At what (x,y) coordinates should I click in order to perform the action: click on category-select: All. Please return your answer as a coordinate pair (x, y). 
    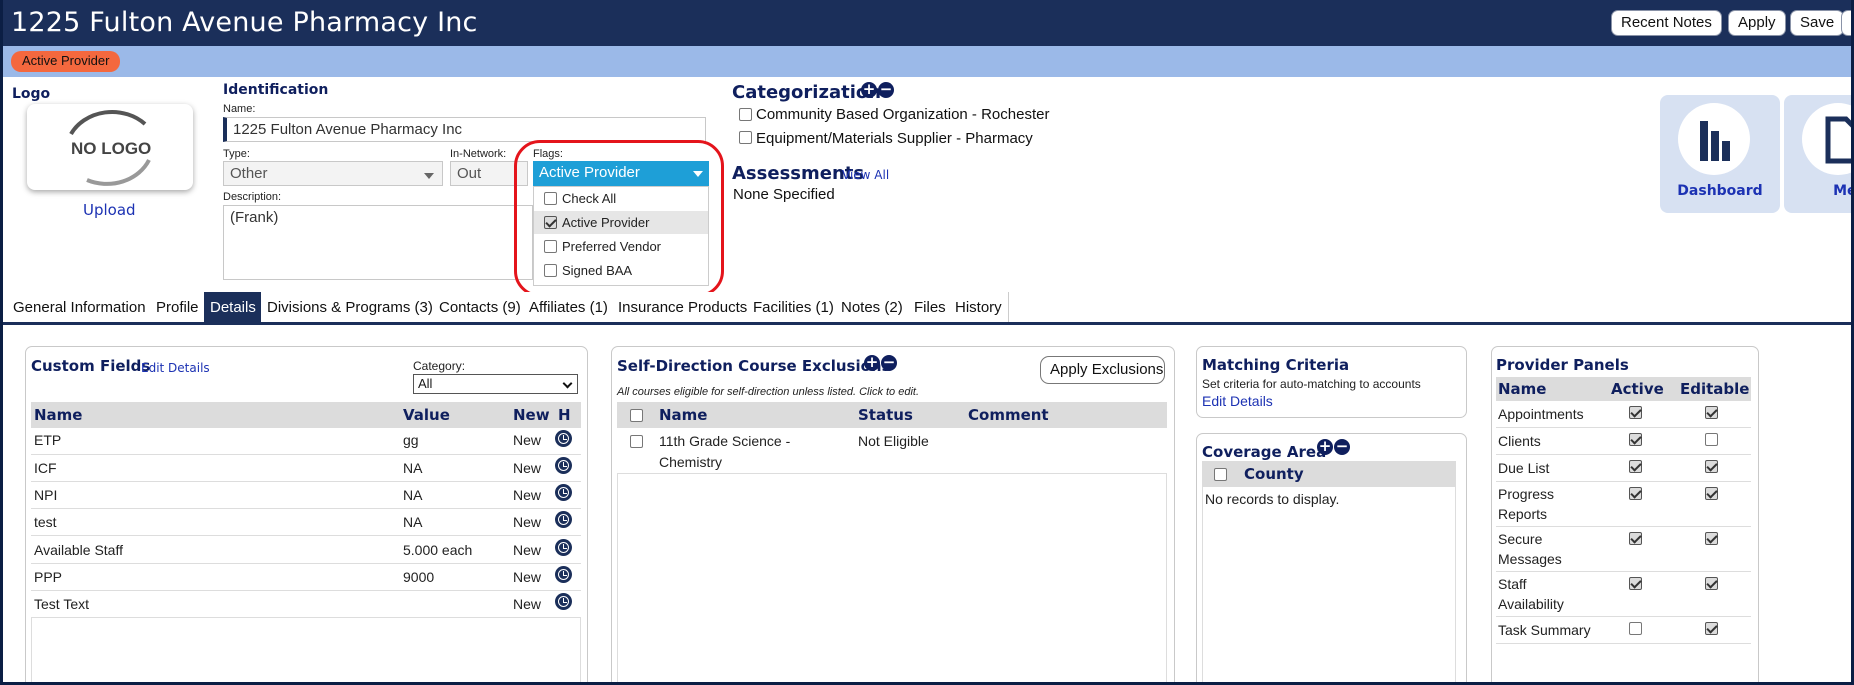
    Looking at the image, I should click on (495, 384).